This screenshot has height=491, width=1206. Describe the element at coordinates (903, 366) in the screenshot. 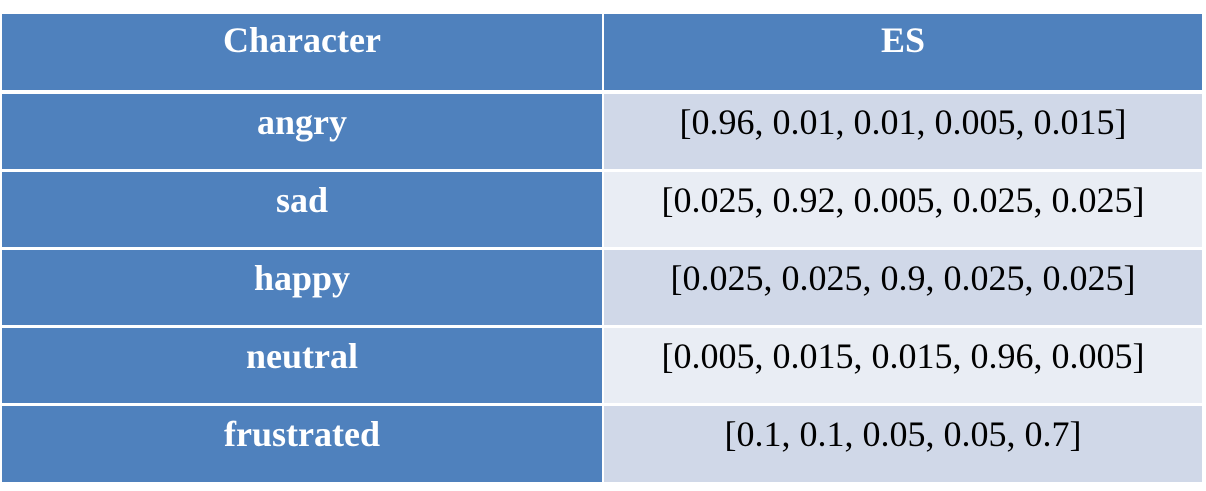

I see `row-value-es: [0.005, 0.015, 0.015, 0.96, 0.005]` at that location.